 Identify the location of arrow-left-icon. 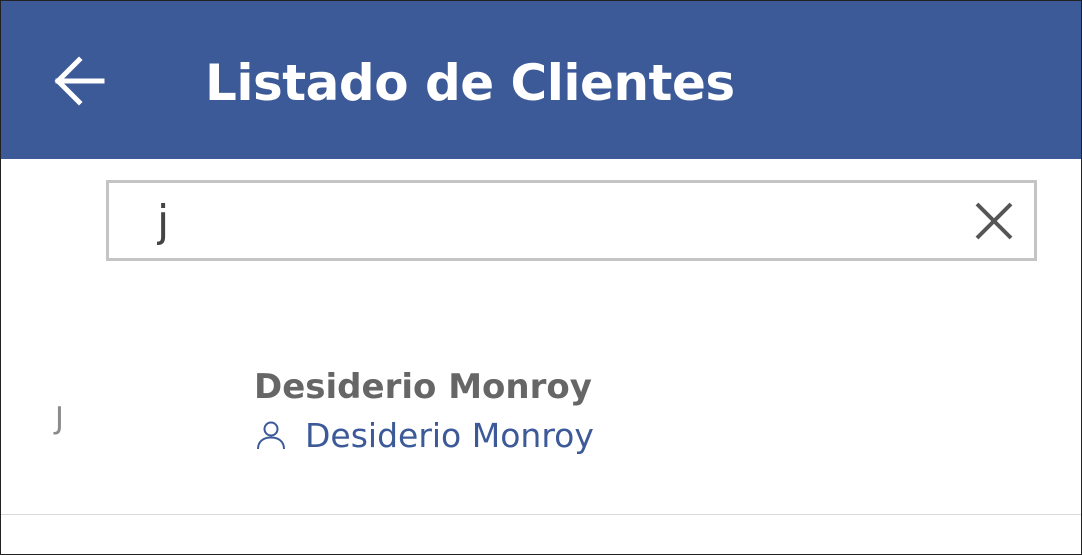
(79, 81).